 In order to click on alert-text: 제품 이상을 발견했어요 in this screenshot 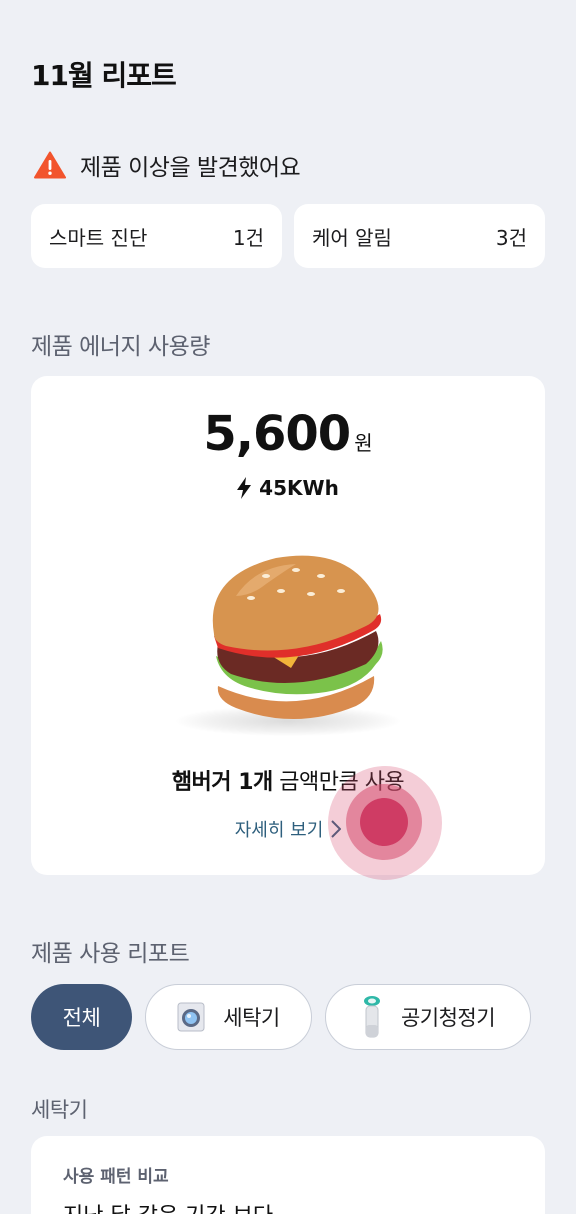, I will do `click(190, 168)`.